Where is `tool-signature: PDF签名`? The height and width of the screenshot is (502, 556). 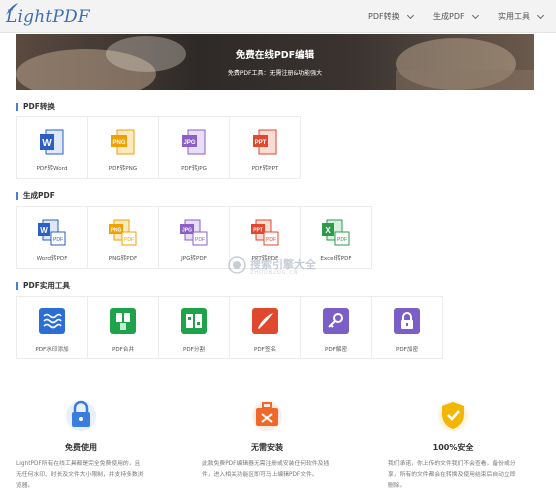
tool-signature: PDF签名 is located at coordinates (265, 327).